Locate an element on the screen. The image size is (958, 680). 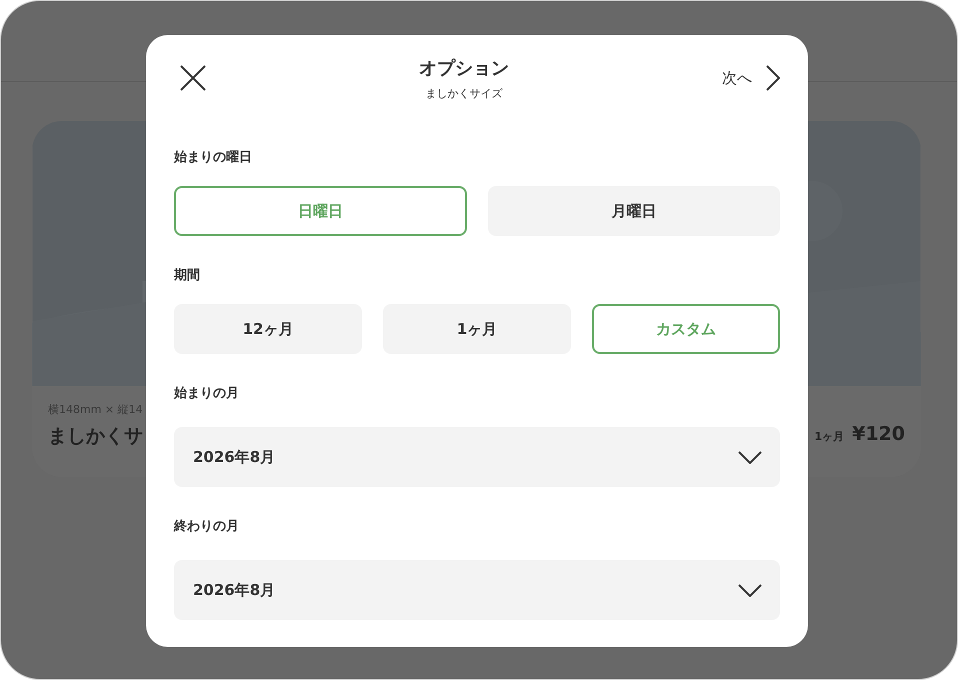
period-text: 1ヶ月 is located at coordinates (829, 436).